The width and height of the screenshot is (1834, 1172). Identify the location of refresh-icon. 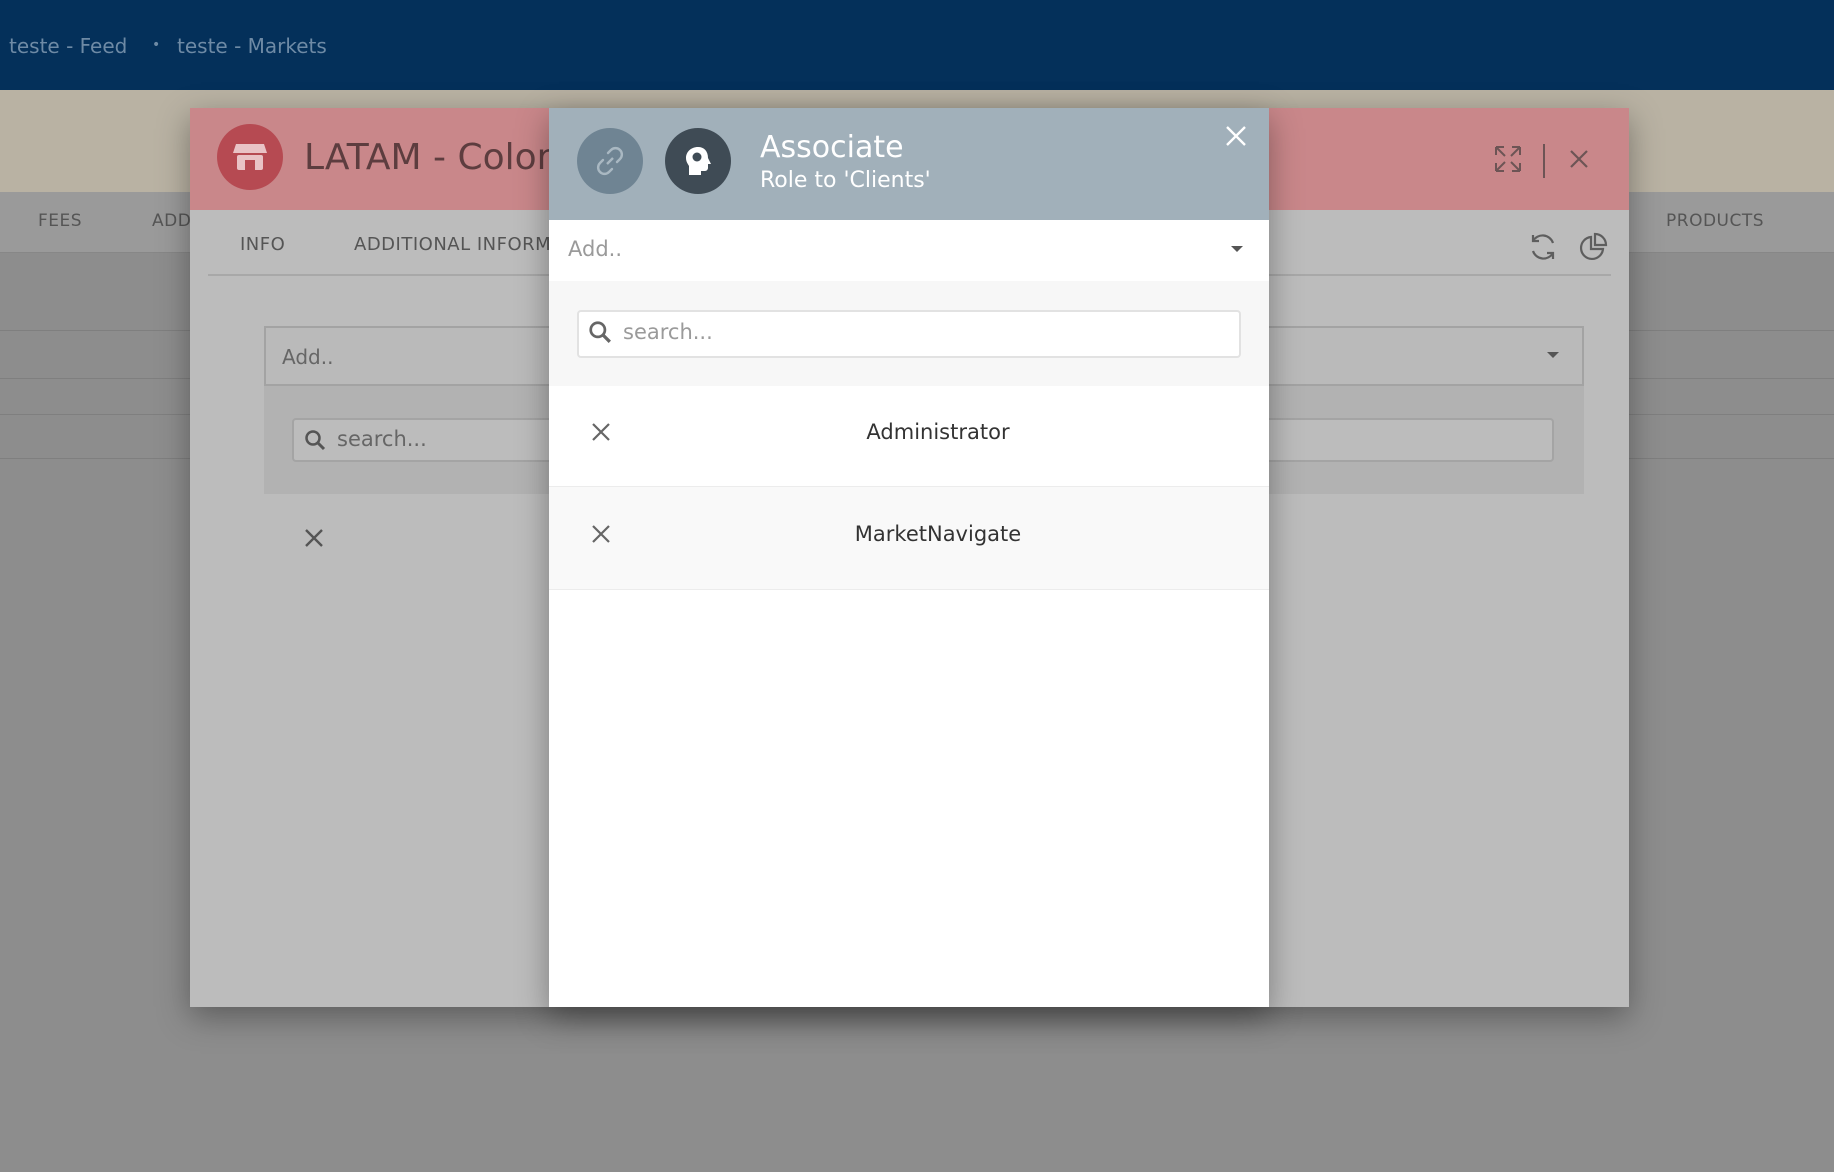
(1543, 247).